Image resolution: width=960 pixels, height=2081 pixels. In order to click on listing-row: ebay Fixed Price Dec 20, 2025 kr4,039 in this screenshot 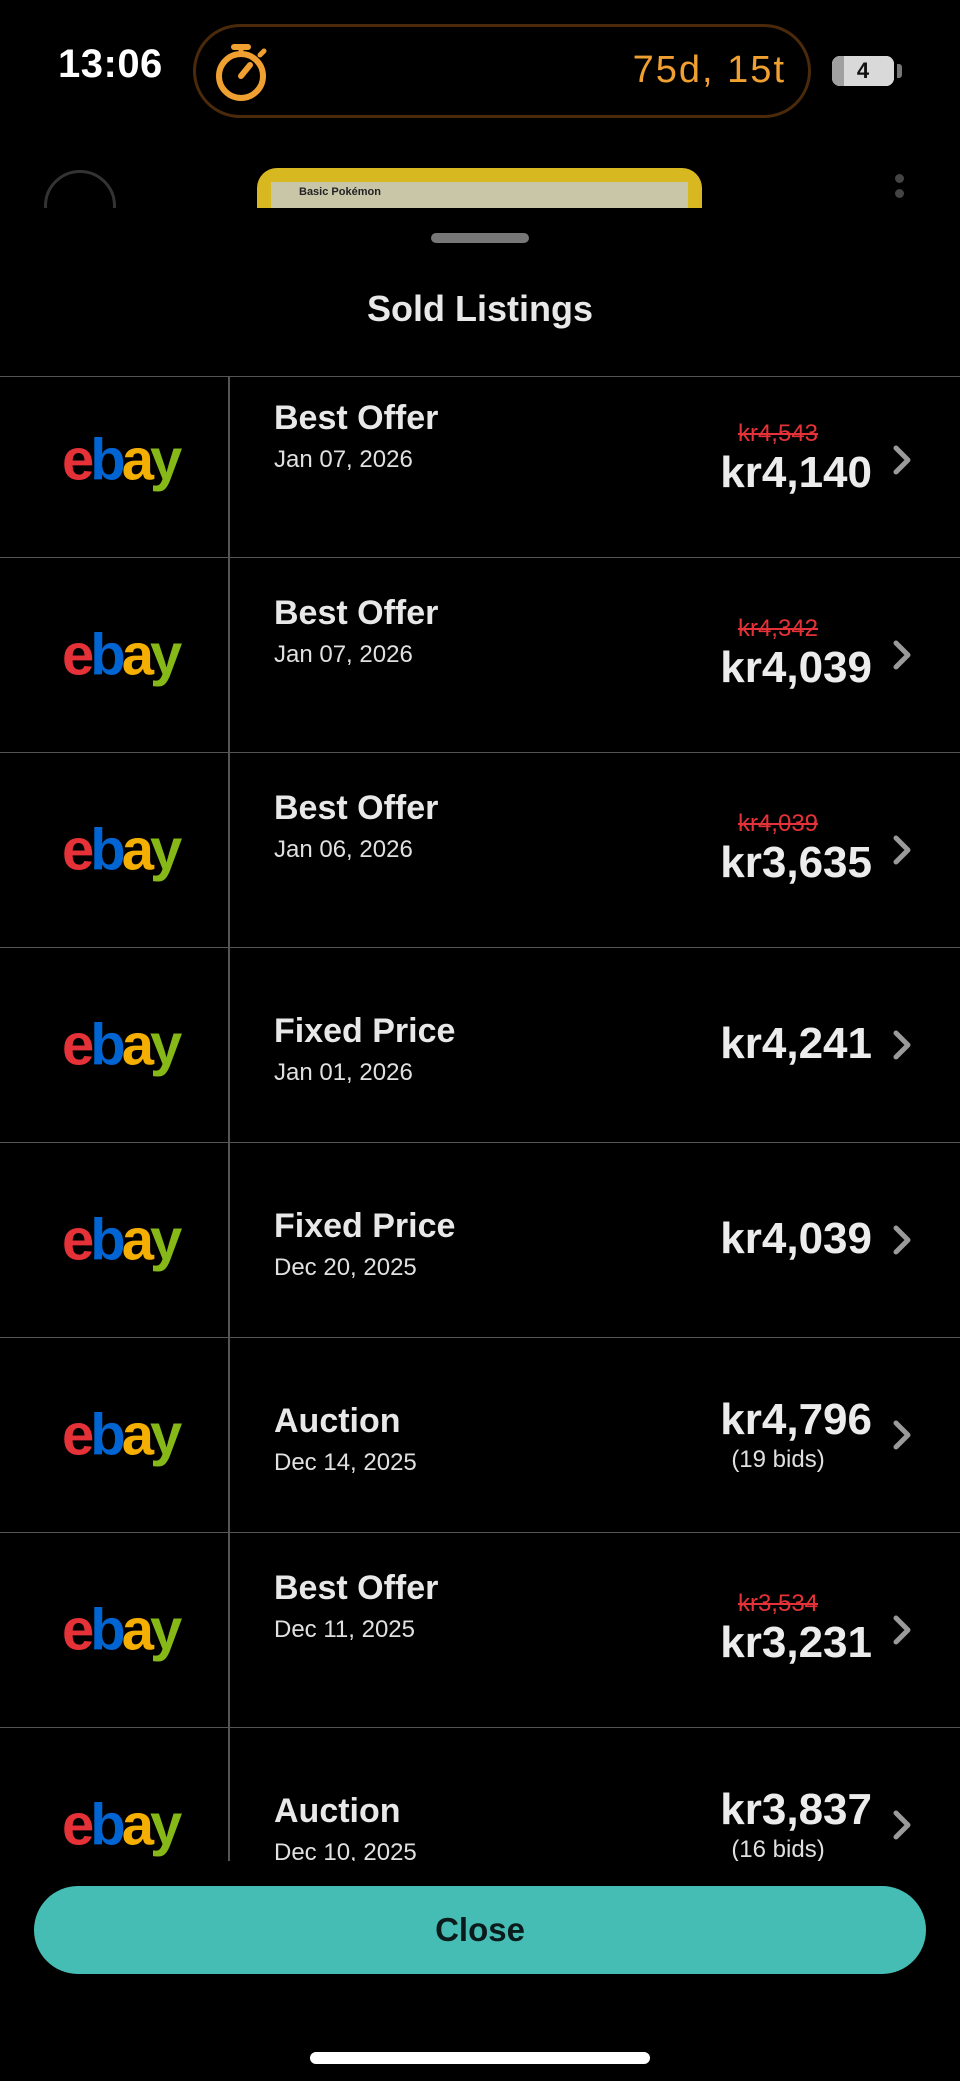, I will do `click(480, 1240)`.